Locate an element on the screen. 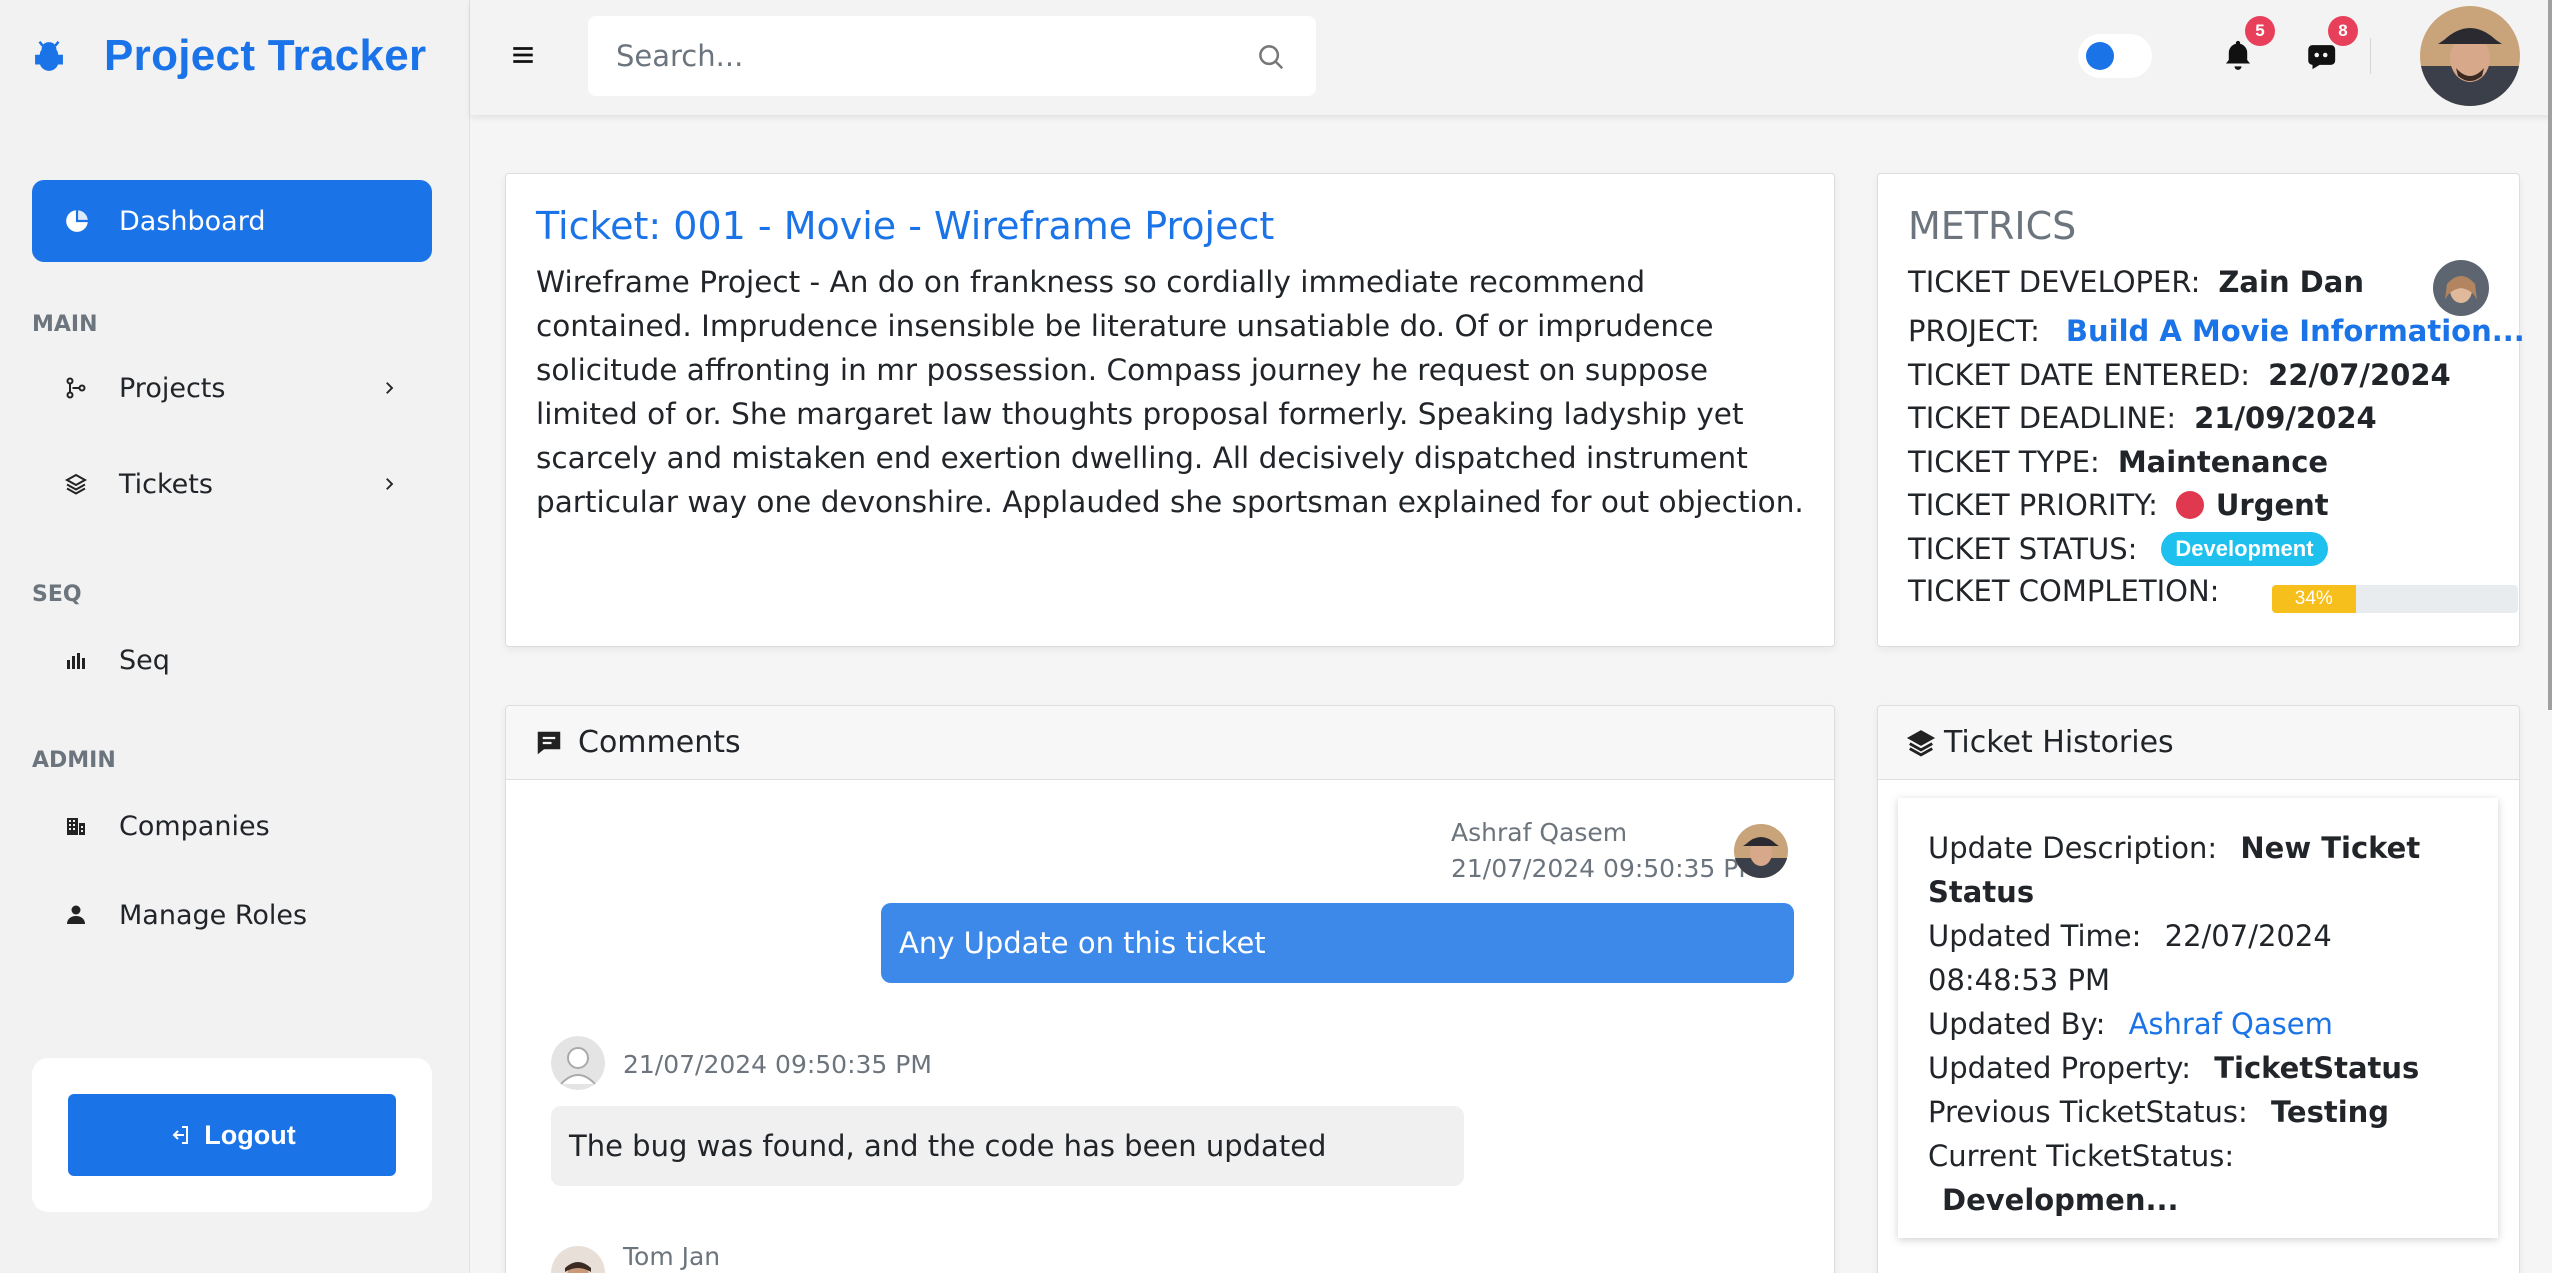 The height and width of the screenshot is (1273, 2552). logout-icon is located at coordinates (180, 1135).